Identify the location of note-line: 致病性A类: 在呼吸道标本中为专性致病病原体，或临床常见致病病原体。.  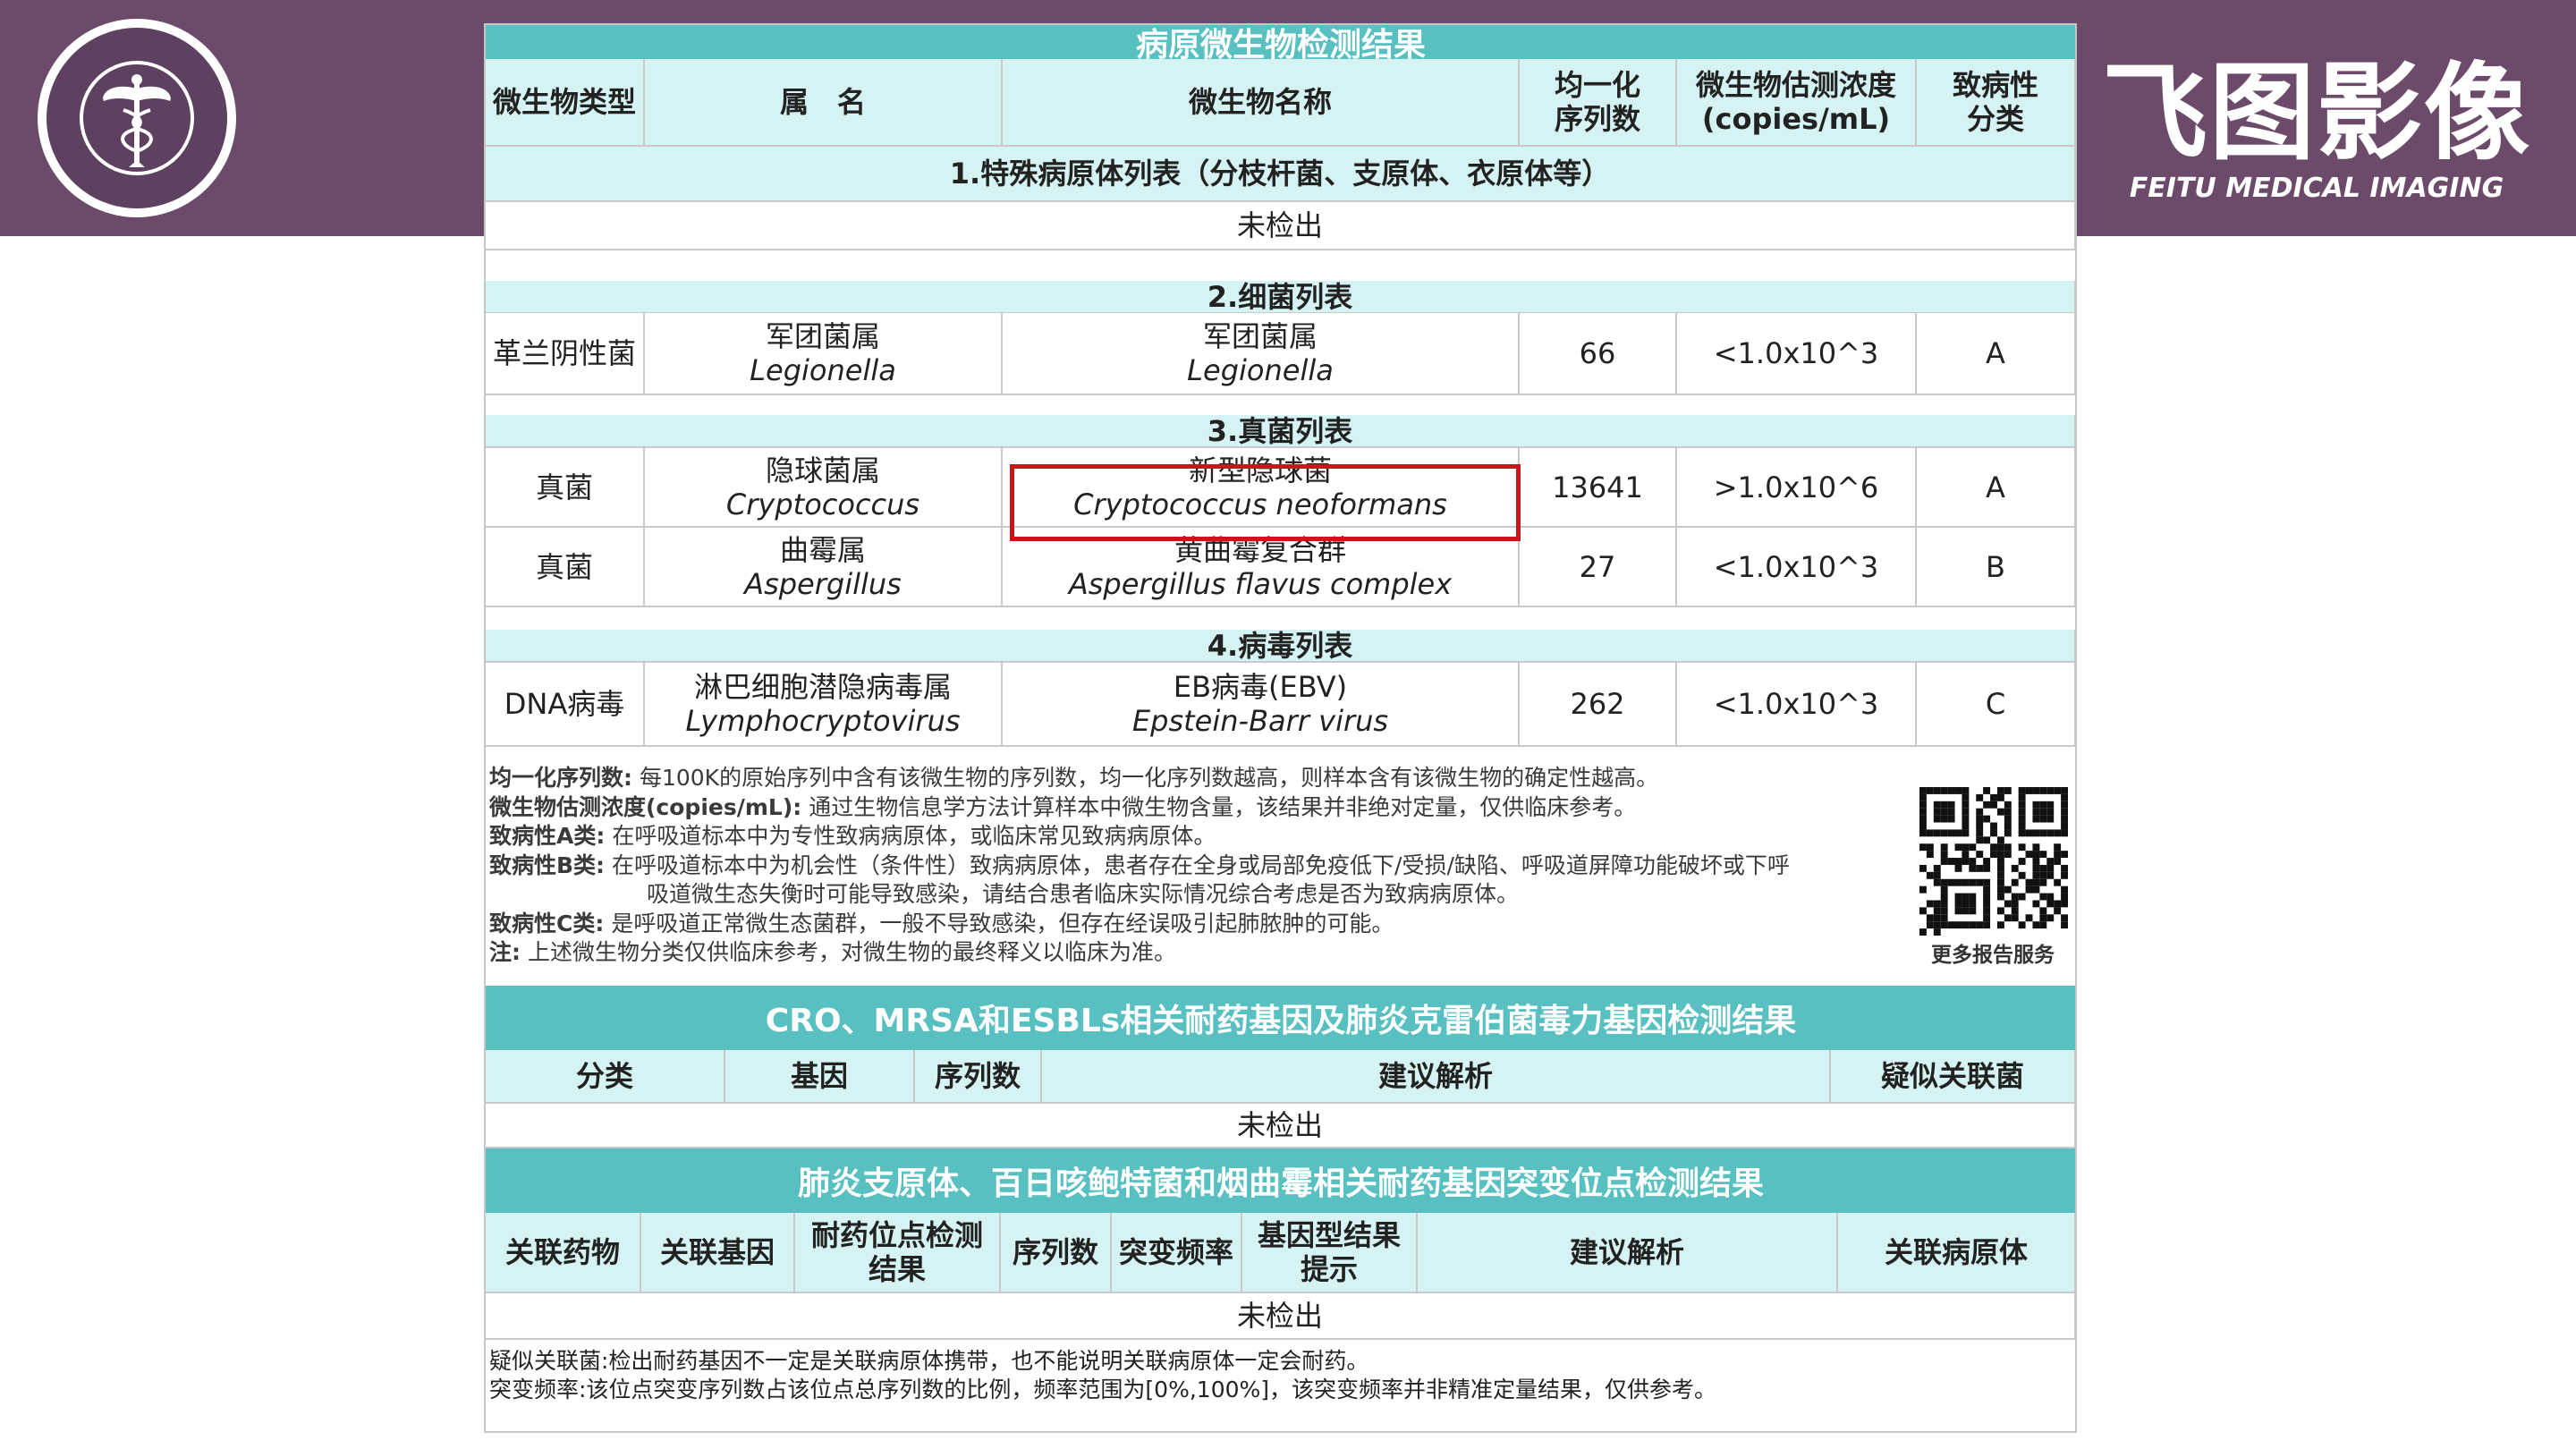
(1187, 837).